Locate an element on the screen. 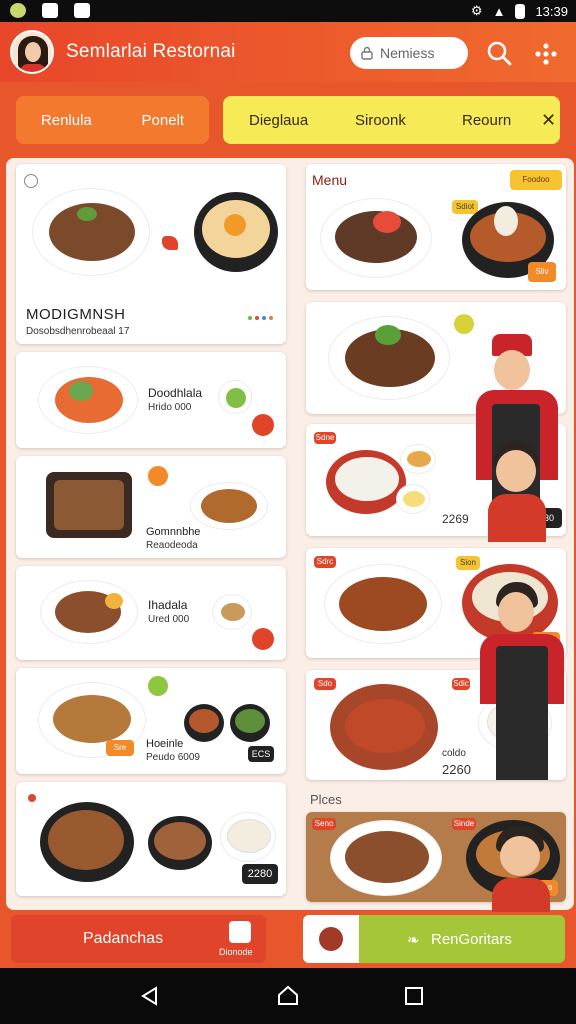 Image resolution: width=576 pixels, height=1024 pixels. avatar is located at coordinates (32, 52).